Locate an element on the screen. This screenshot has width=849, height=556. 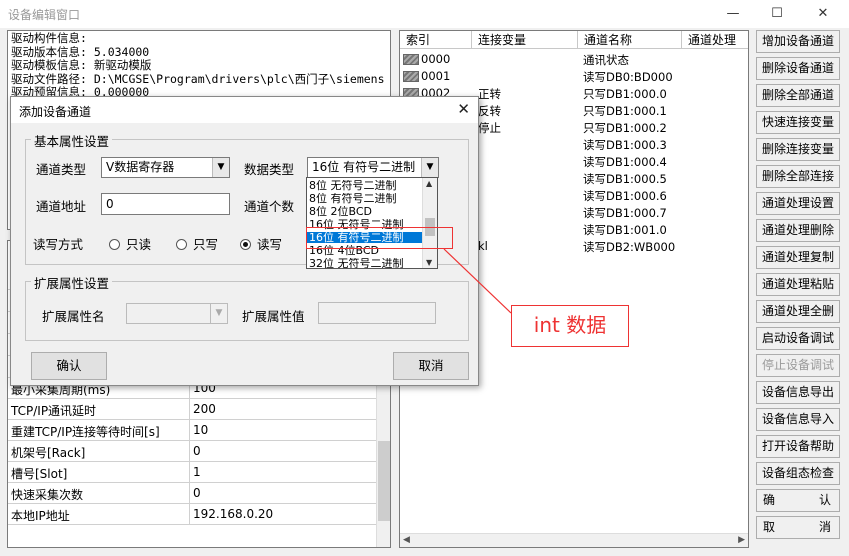
extended-properties-label: 扩展属性设置 is located at coordinates (72, 282).